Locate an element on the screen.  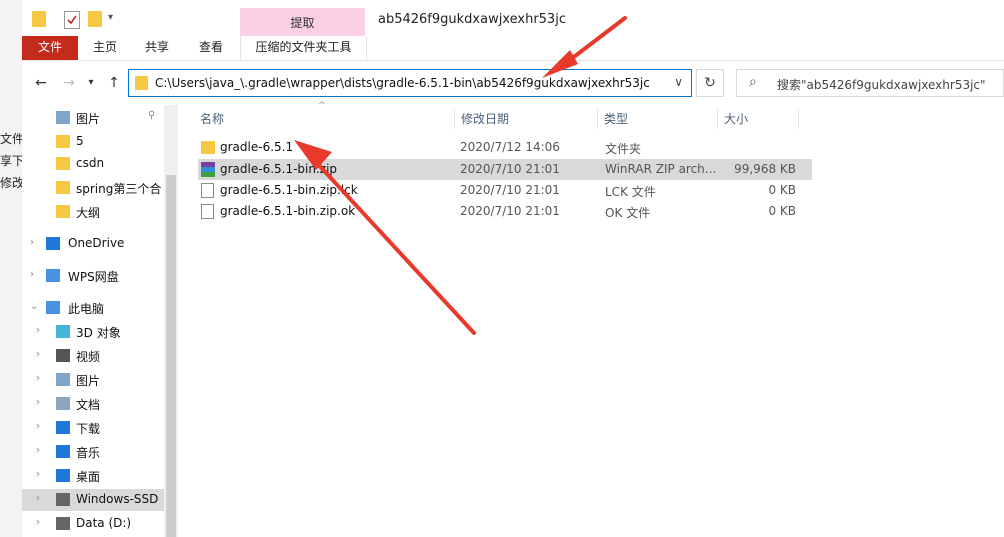
new-folder-icon is located at coordinates (95, 19).